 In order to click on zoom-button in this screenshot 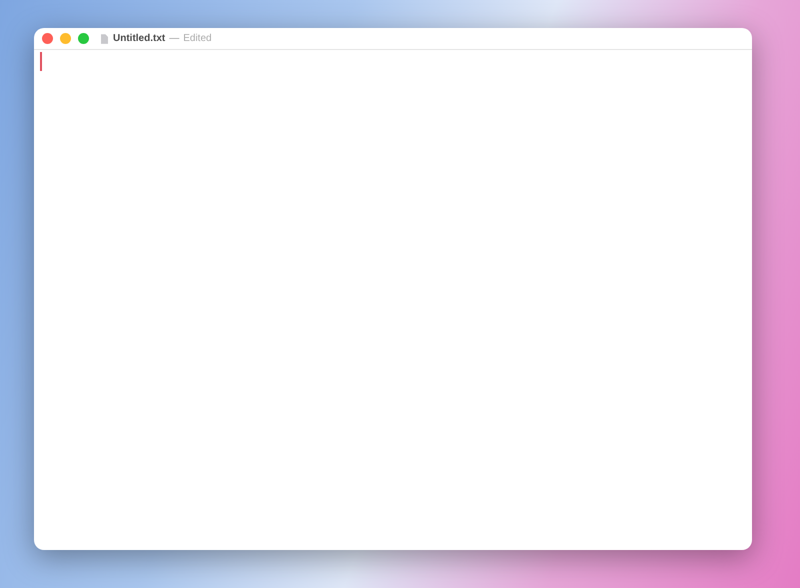, I will do `click(83, 38)`.